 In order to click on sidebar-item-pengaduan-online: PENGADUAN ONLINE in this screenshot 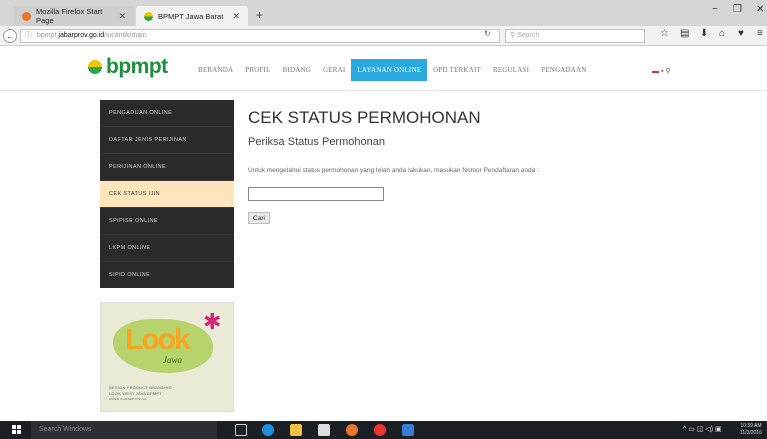, I will do `click(167, 113)`.